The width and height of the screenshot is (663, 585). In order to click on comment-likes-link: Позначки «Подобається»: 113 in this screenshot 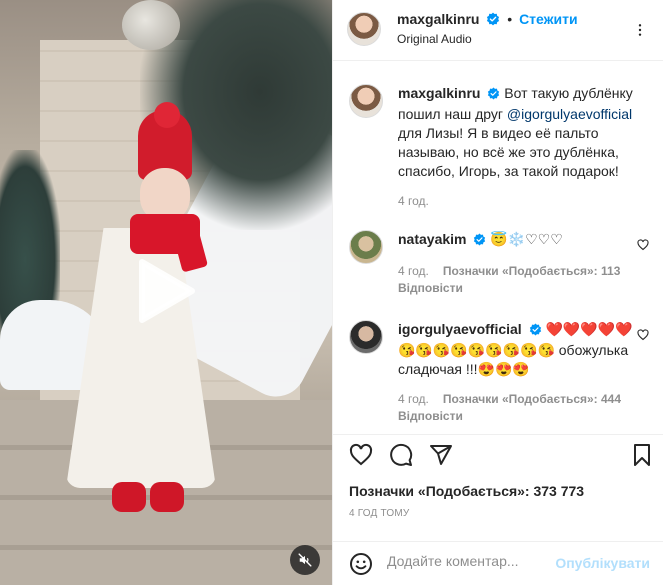, I will do `click(532, 271)`.